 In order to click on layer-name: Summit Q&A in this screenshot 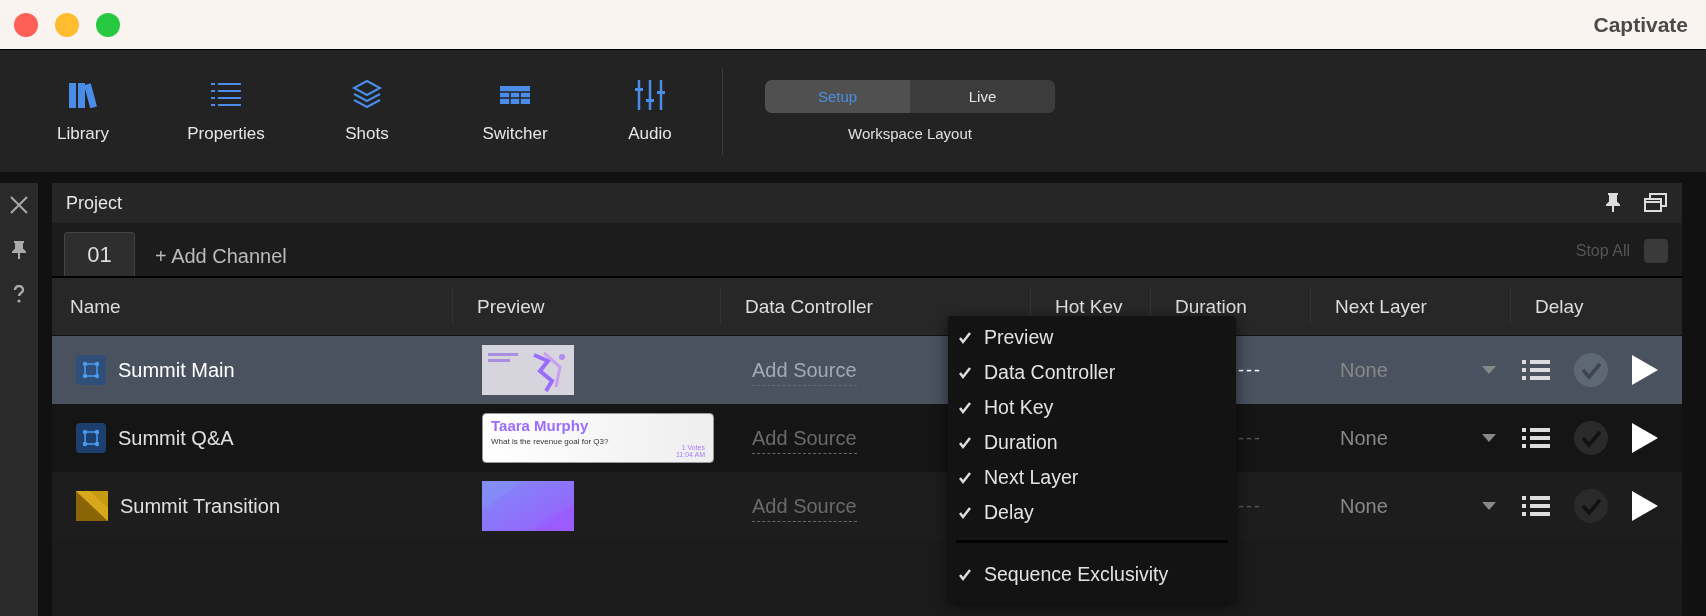, I will do `click(176, 438)`.